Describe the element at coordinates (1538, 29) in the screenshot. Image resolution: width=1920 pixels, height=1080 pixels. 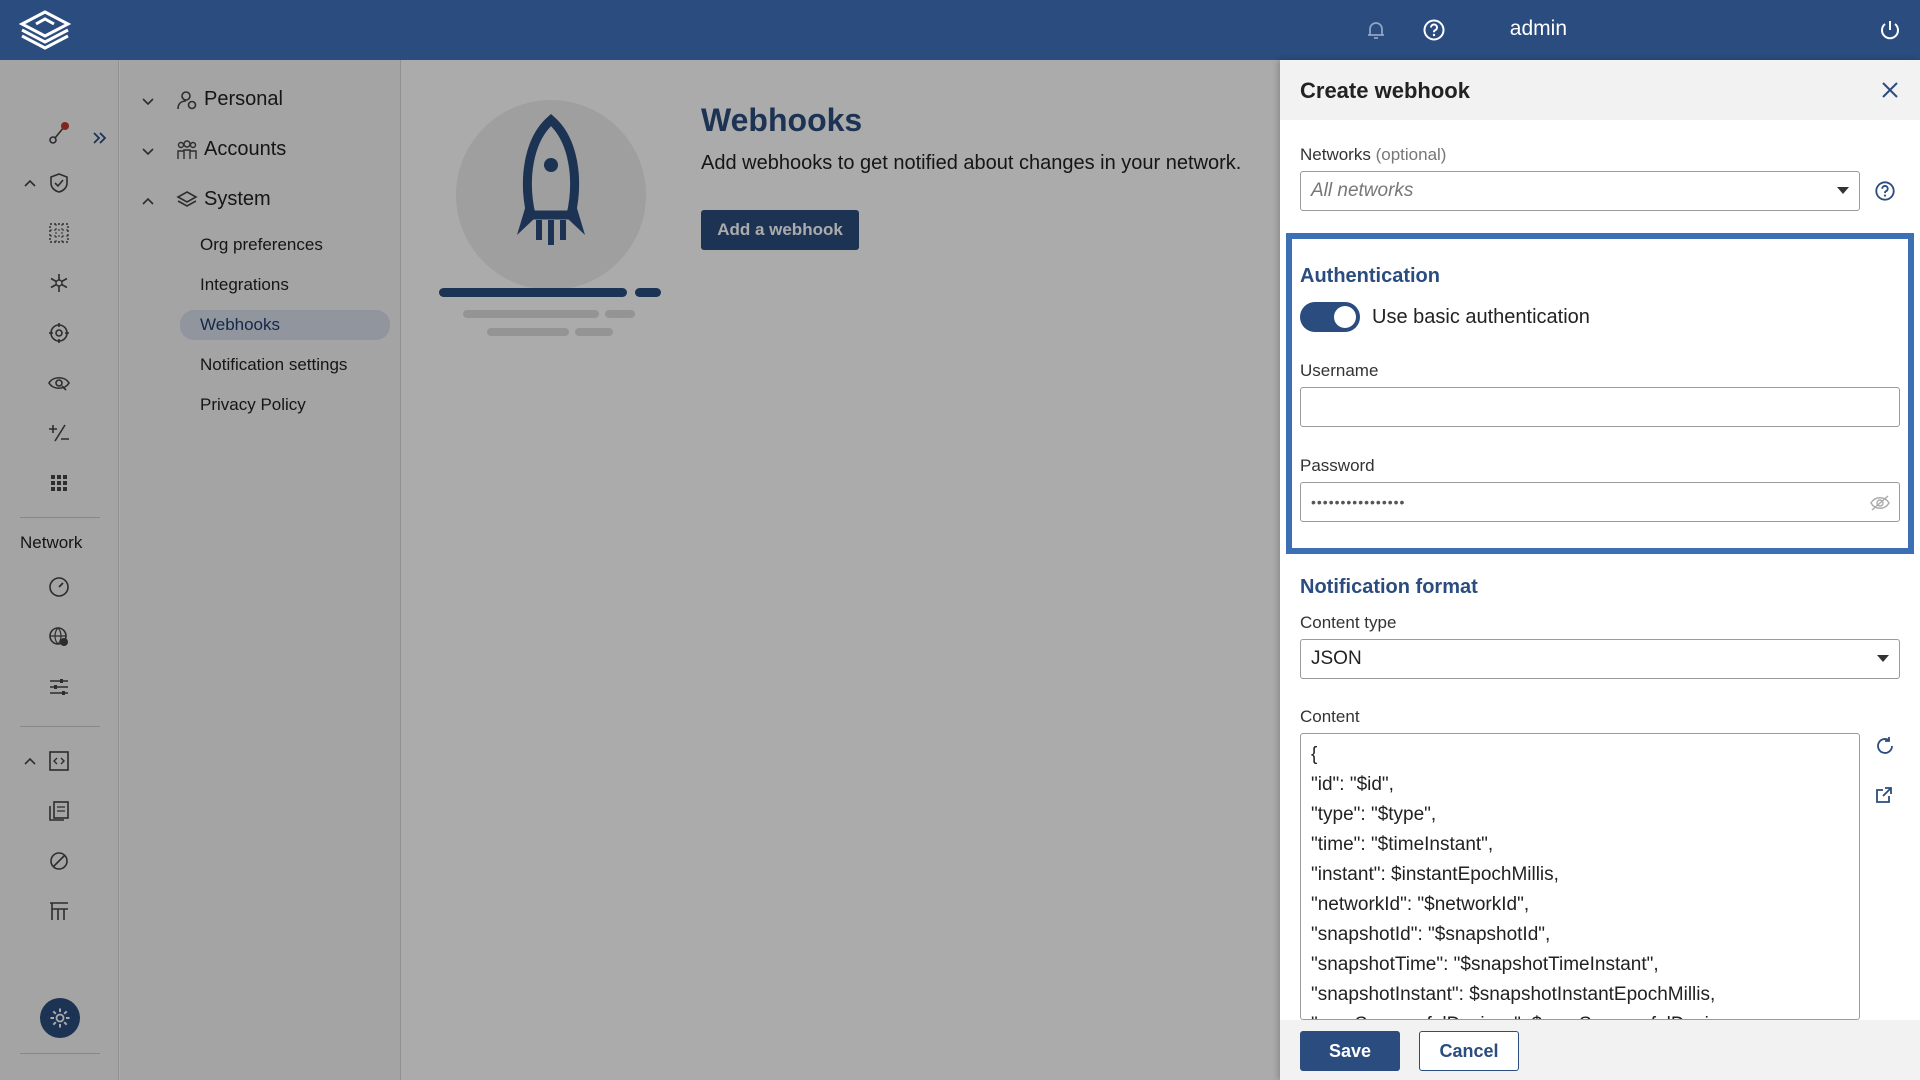
I see `user-menu: admin` at that location.